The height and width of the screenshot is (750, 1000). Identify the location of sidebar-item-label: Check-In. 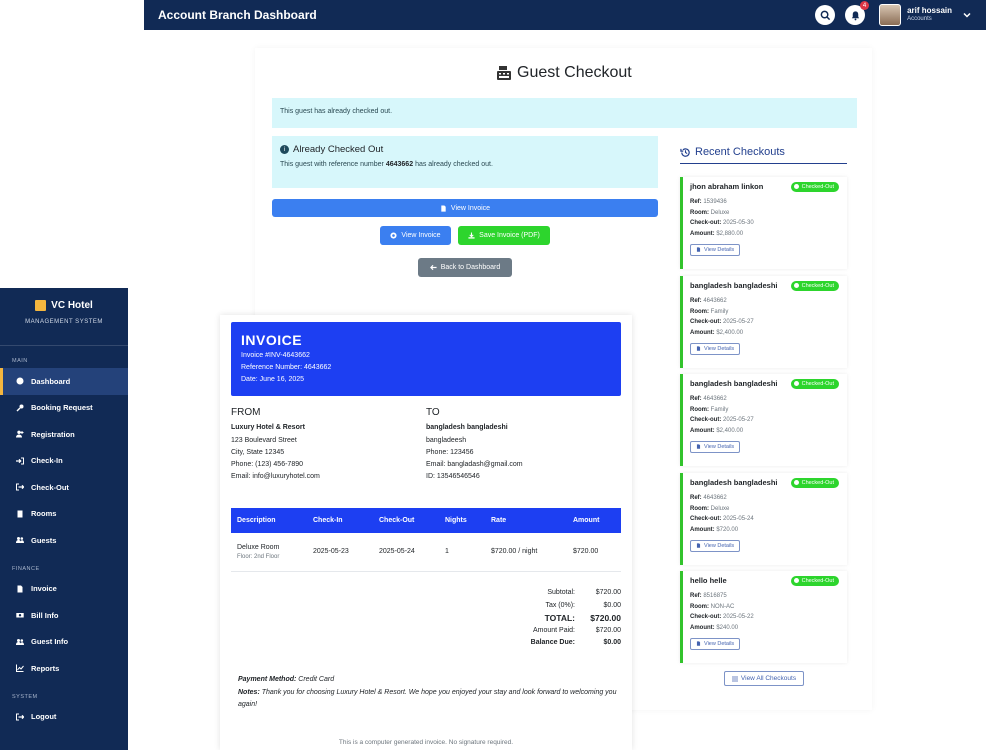
(47, 461).